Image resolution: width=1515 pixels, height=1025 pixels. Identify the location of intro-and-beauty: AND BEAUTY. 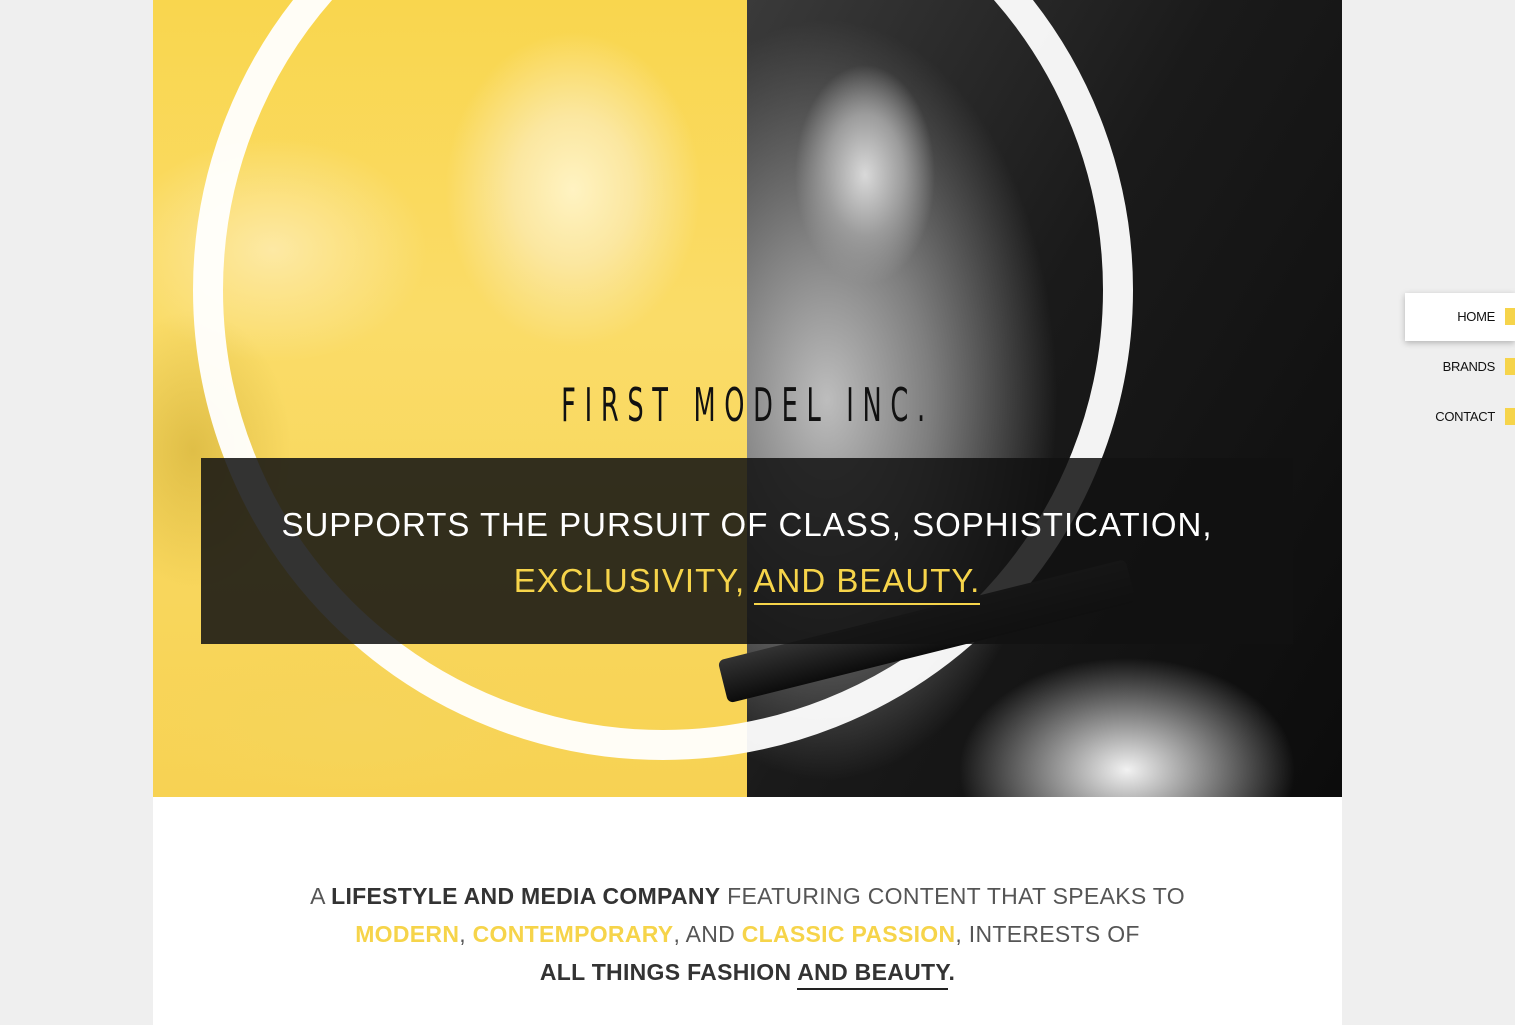
(873, 974).